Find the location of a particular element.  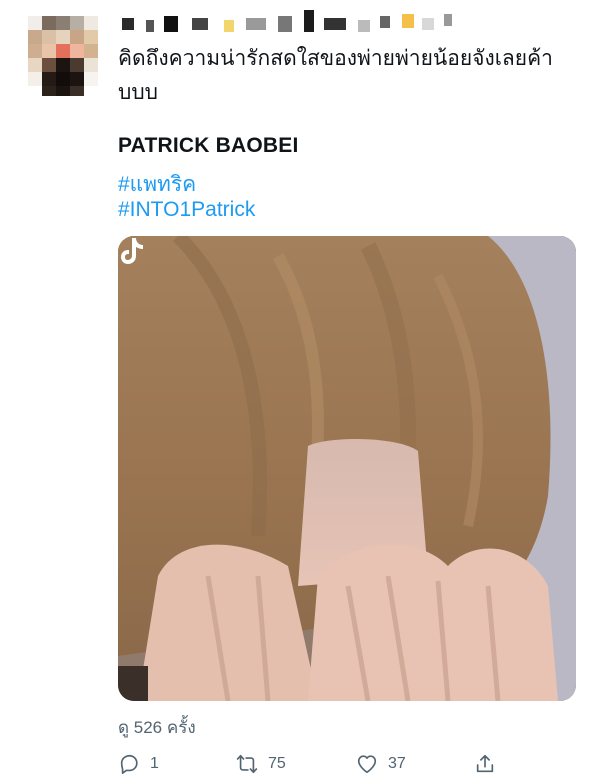

like-button: 37 is located at coordinates (381, 764).